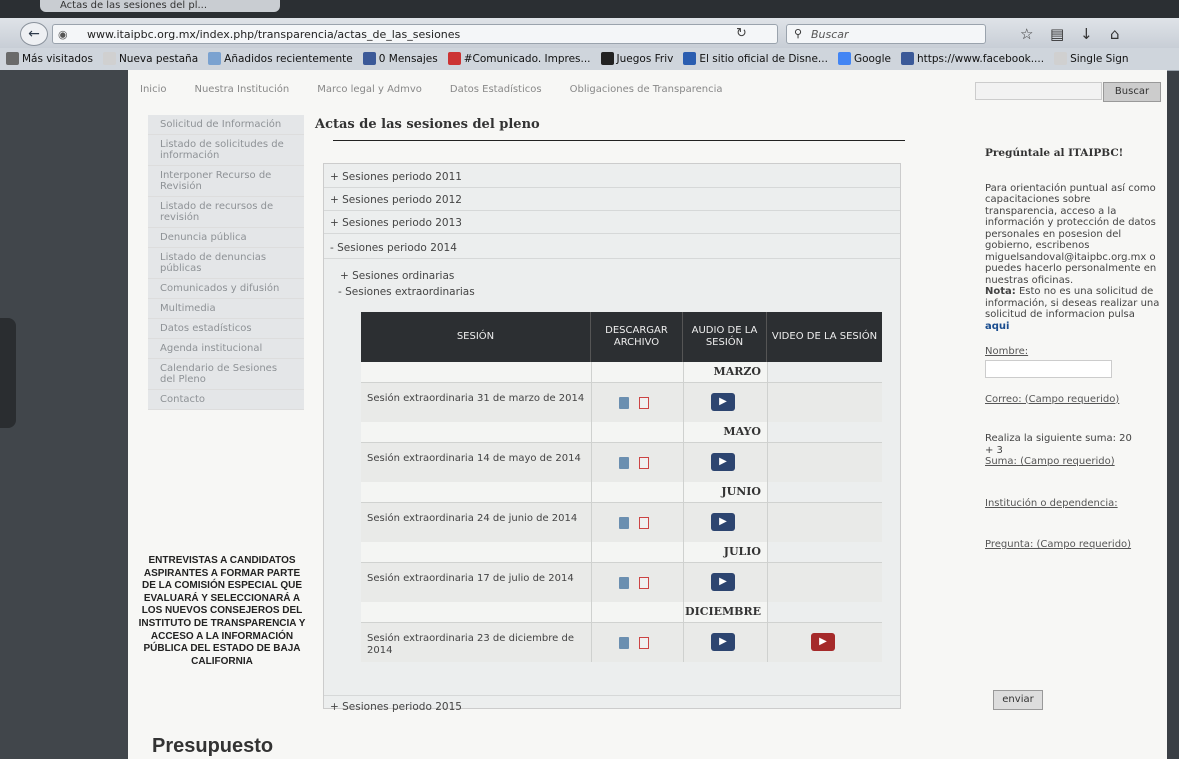 The width and height of the screenshot is (1179, 759). What do you see at coordinates (226, 181) in the screenshot?
I see `sidebar-item: Interponer Recurso de Revisión` at bounding box center [226, 181].